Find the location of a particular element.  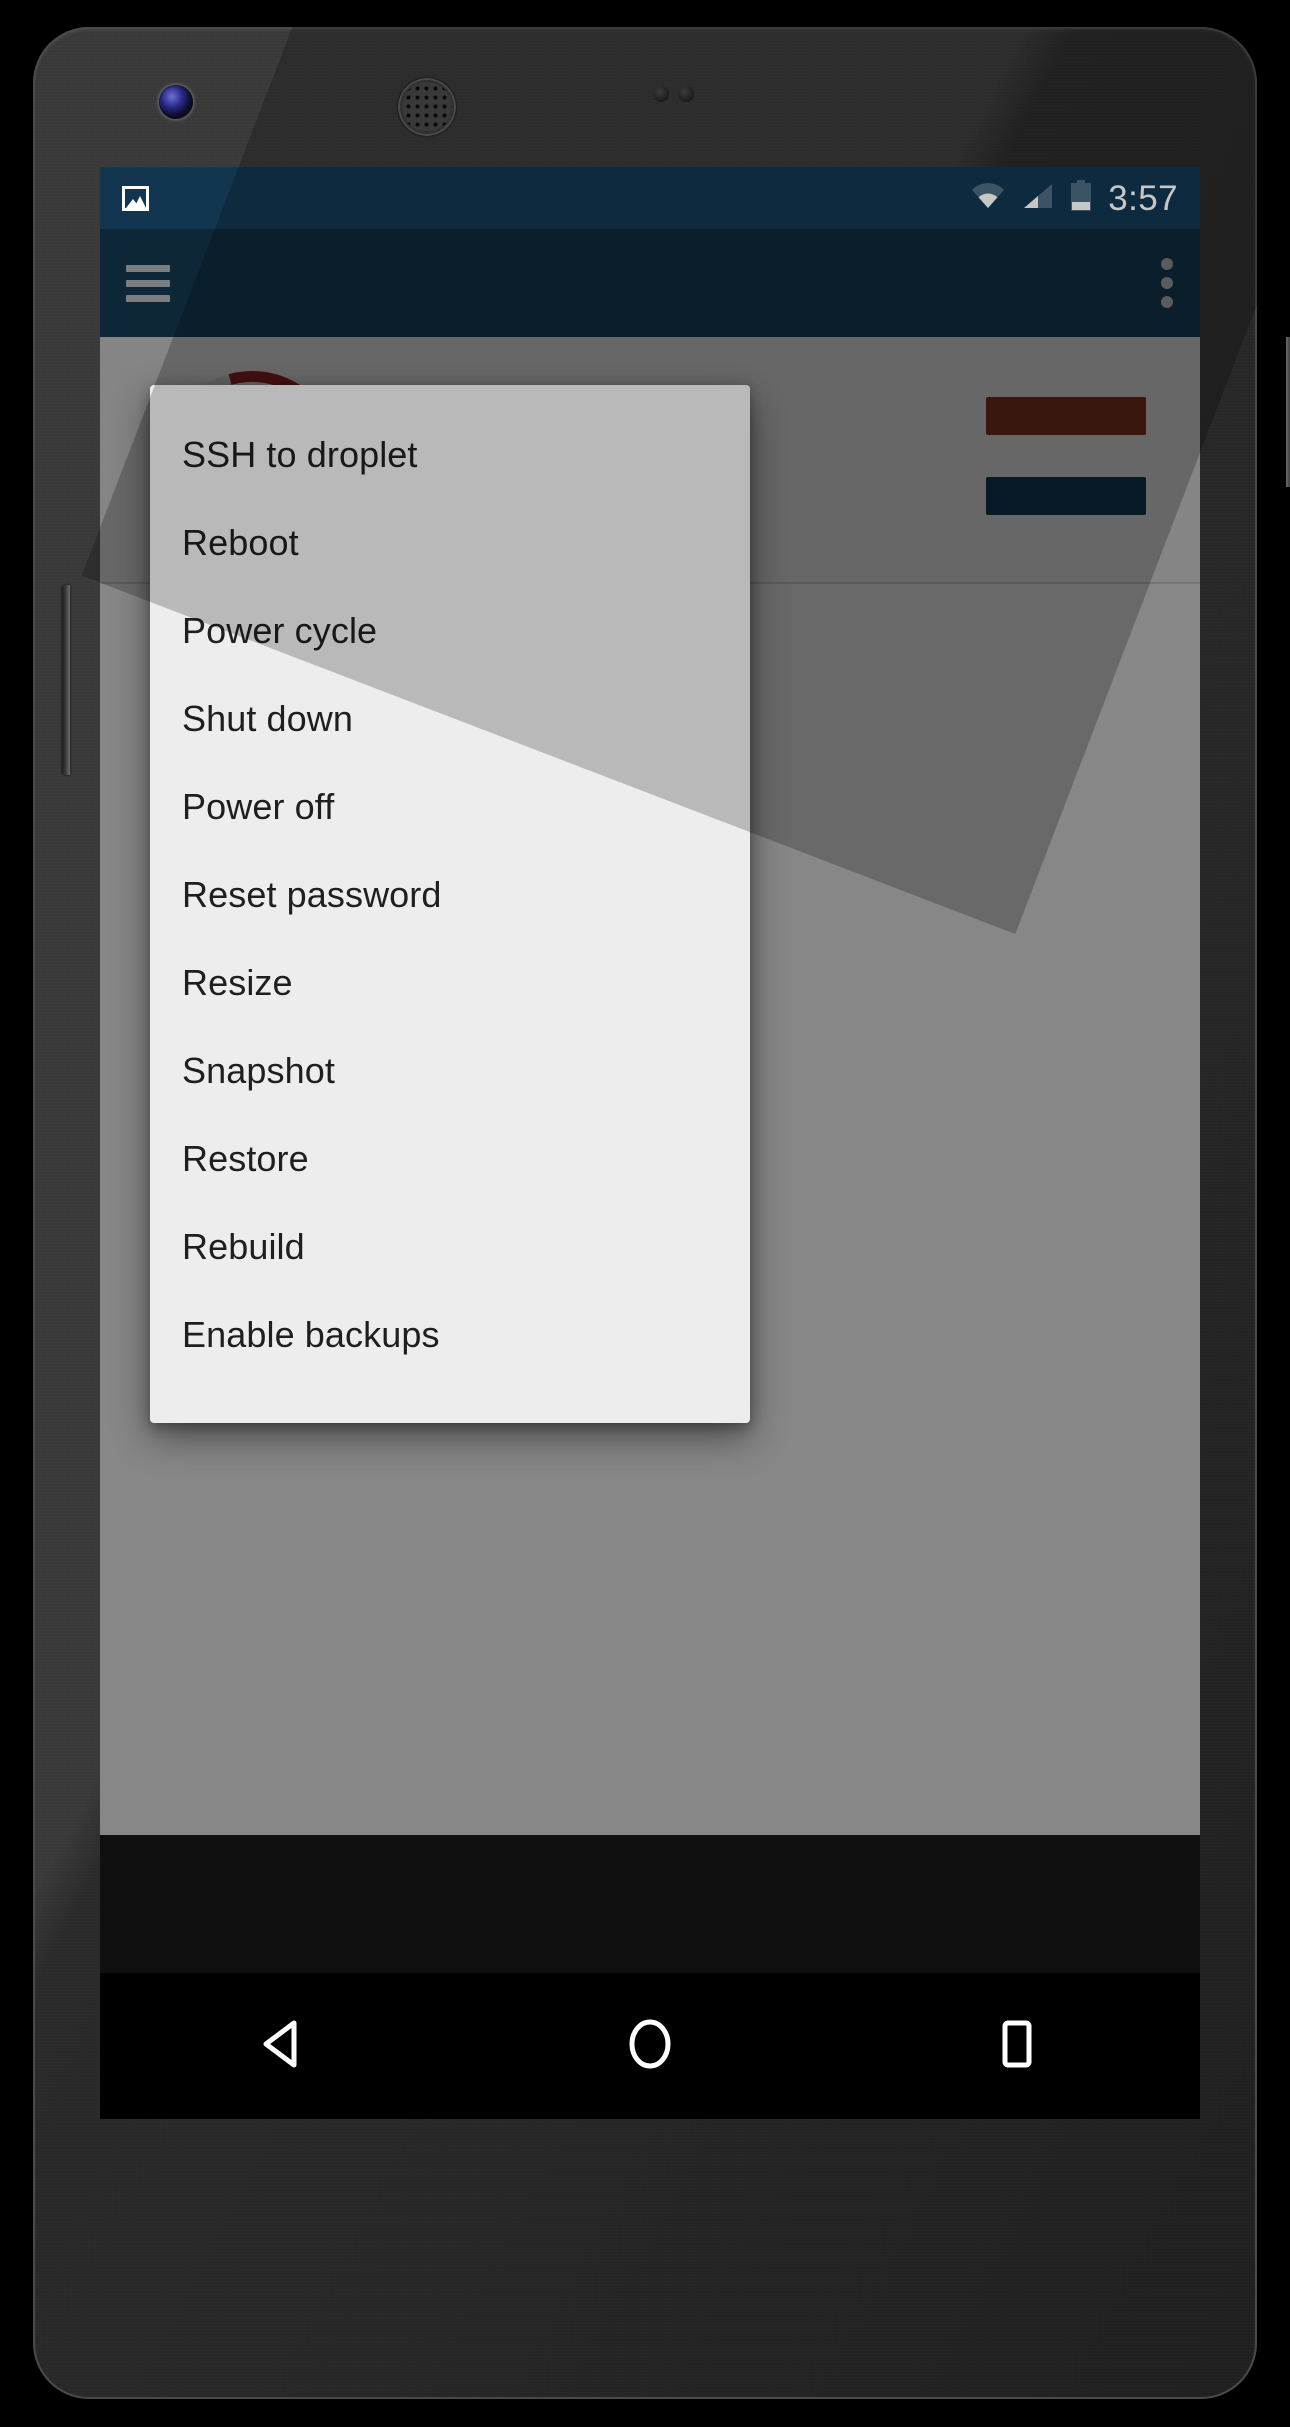

image-icon is located at coordinates (135, 198).